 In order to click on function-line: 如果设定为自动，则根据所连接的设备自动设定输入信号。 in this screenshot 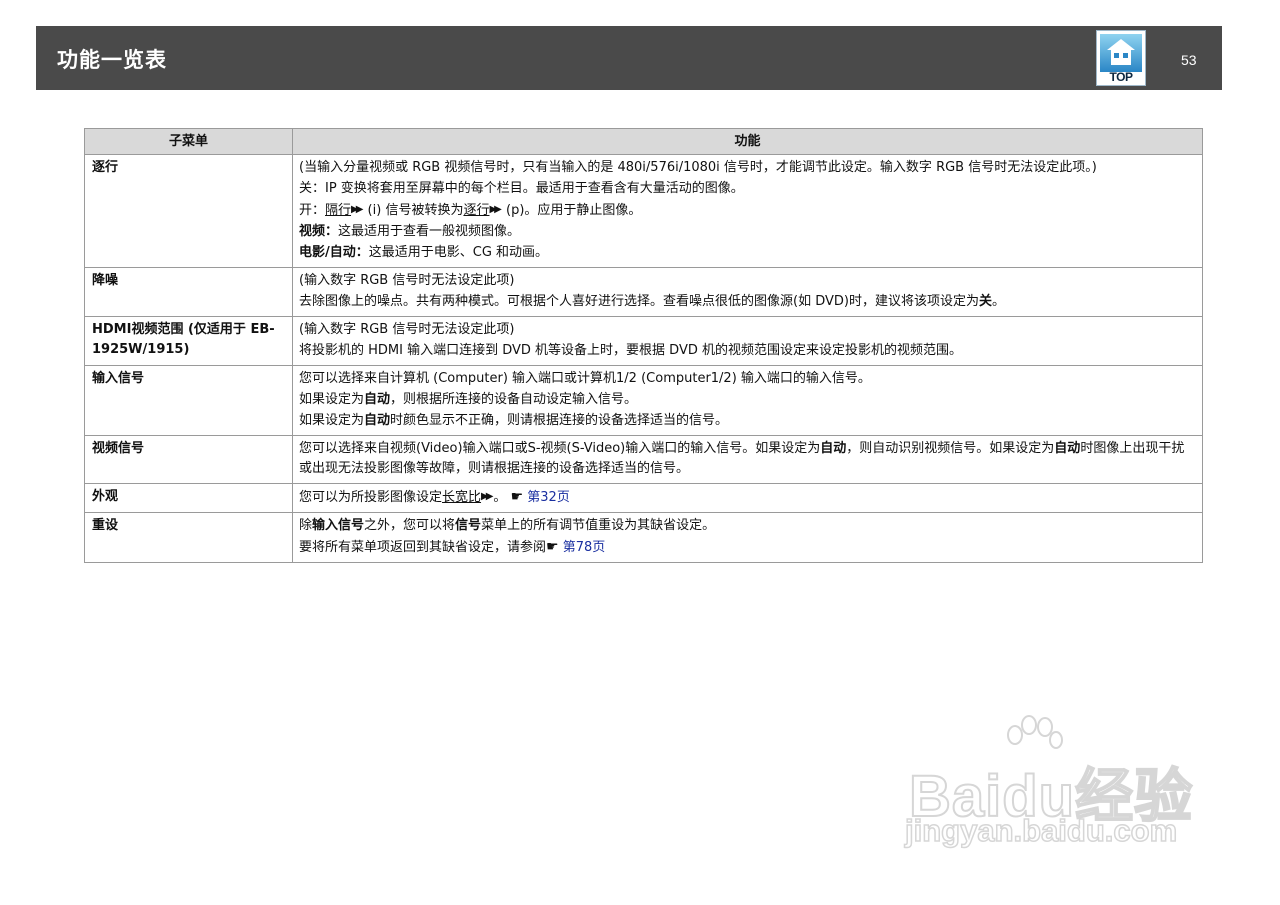, I will do `click(468, 399)`.